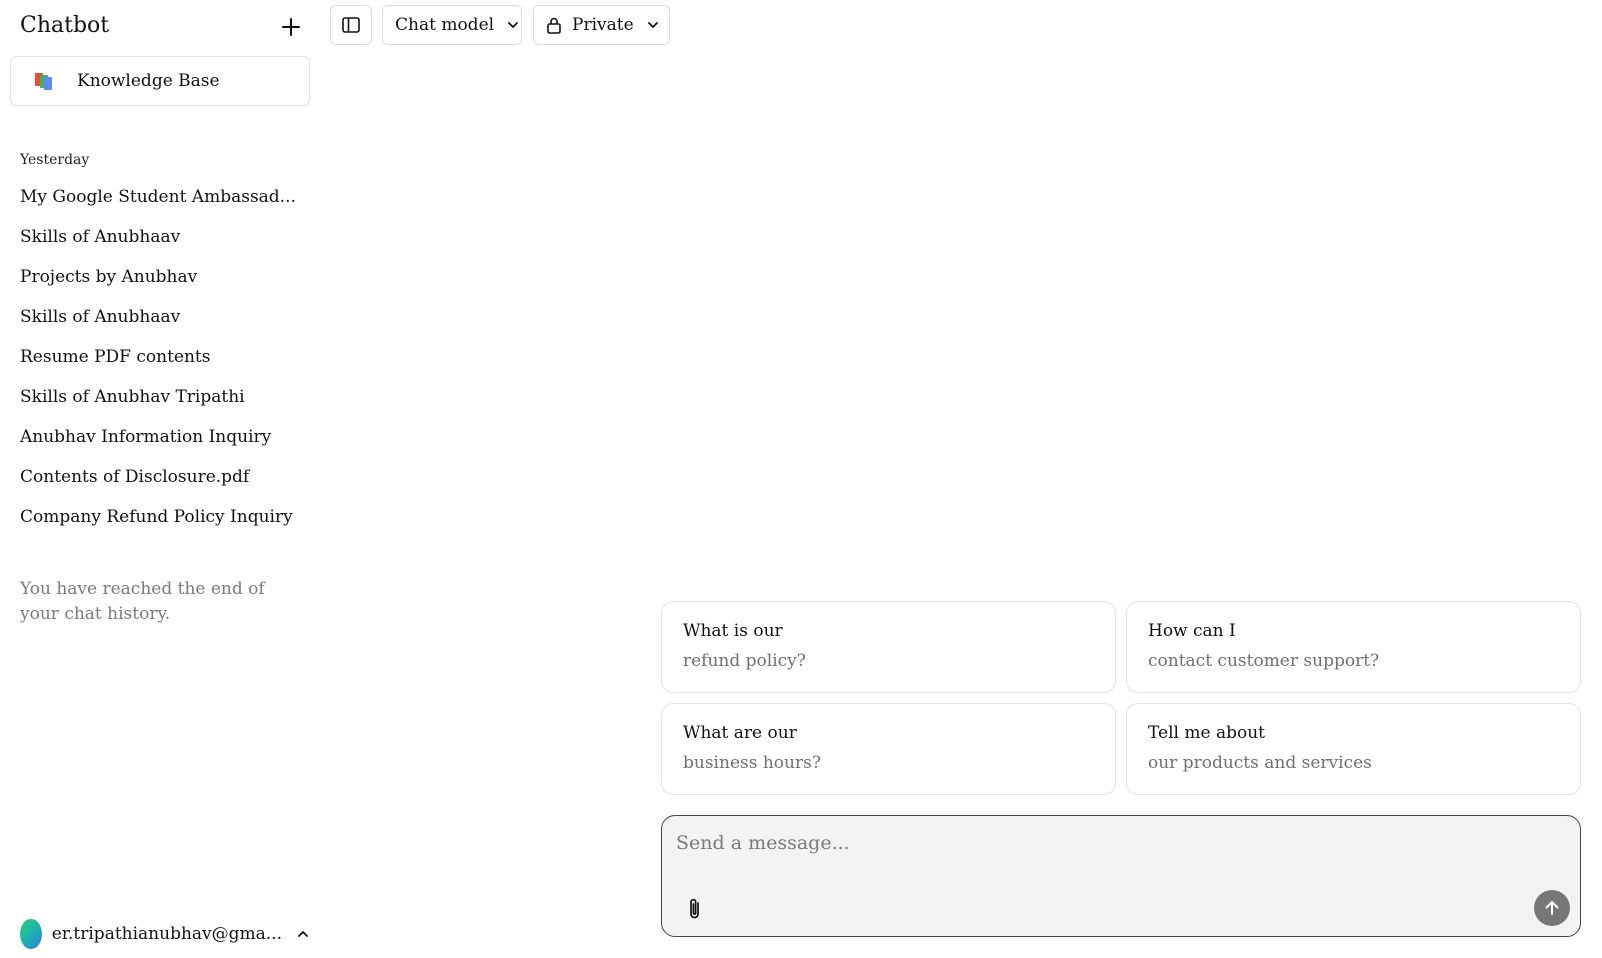  Describe the element at coordinates (752, 763) in the screenshot. I see `suggestion-subtitle: business hours?` at that location.